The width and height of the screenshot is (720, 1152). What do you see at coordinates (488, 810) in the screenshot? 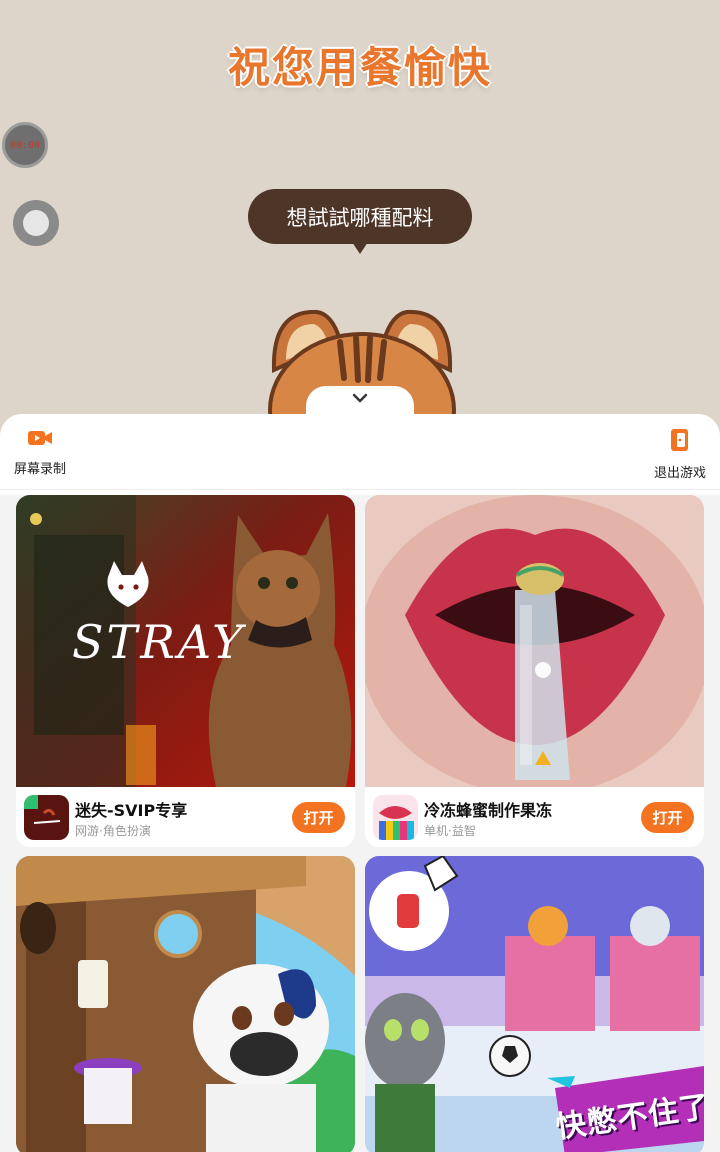
I see `game-name: 冷冻蜂蜜制作果冻` at bounding box center [488, 810].